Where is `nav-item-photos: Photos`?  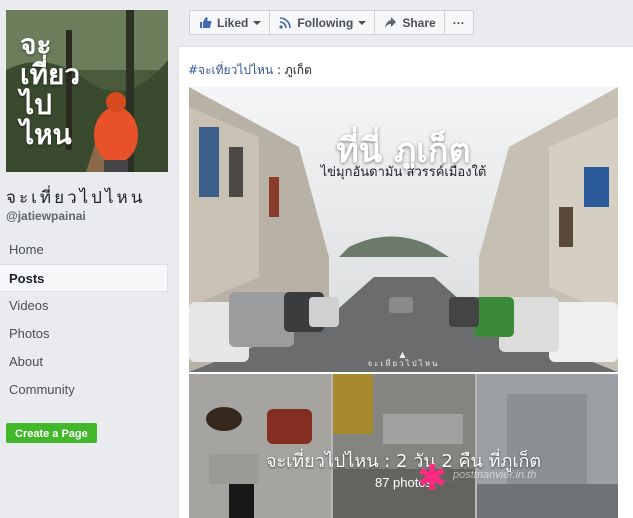 nav-item-photos: Photos is located at coordinates (84, 334).